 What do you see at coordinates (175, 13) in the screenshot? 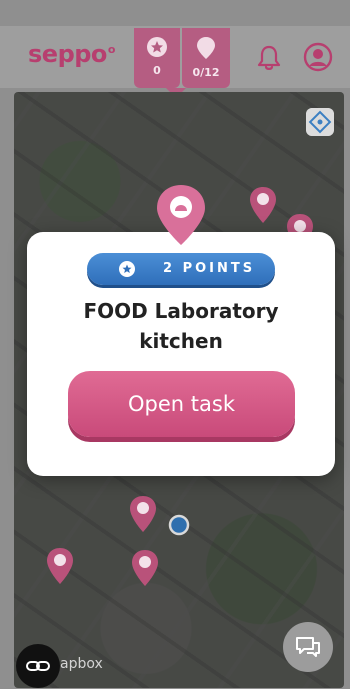
I see `status-bar` at bounding box center [175, 13].